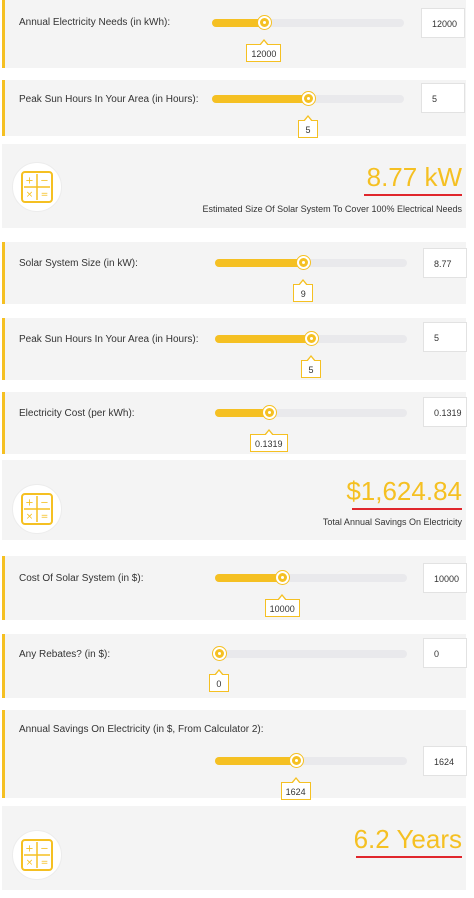 The height and width of the screenshot is (898, 474). Describe the element at coordinates (445, 412) in the screenshot. I see `electricity-cost-input: 0.1319` at that location.